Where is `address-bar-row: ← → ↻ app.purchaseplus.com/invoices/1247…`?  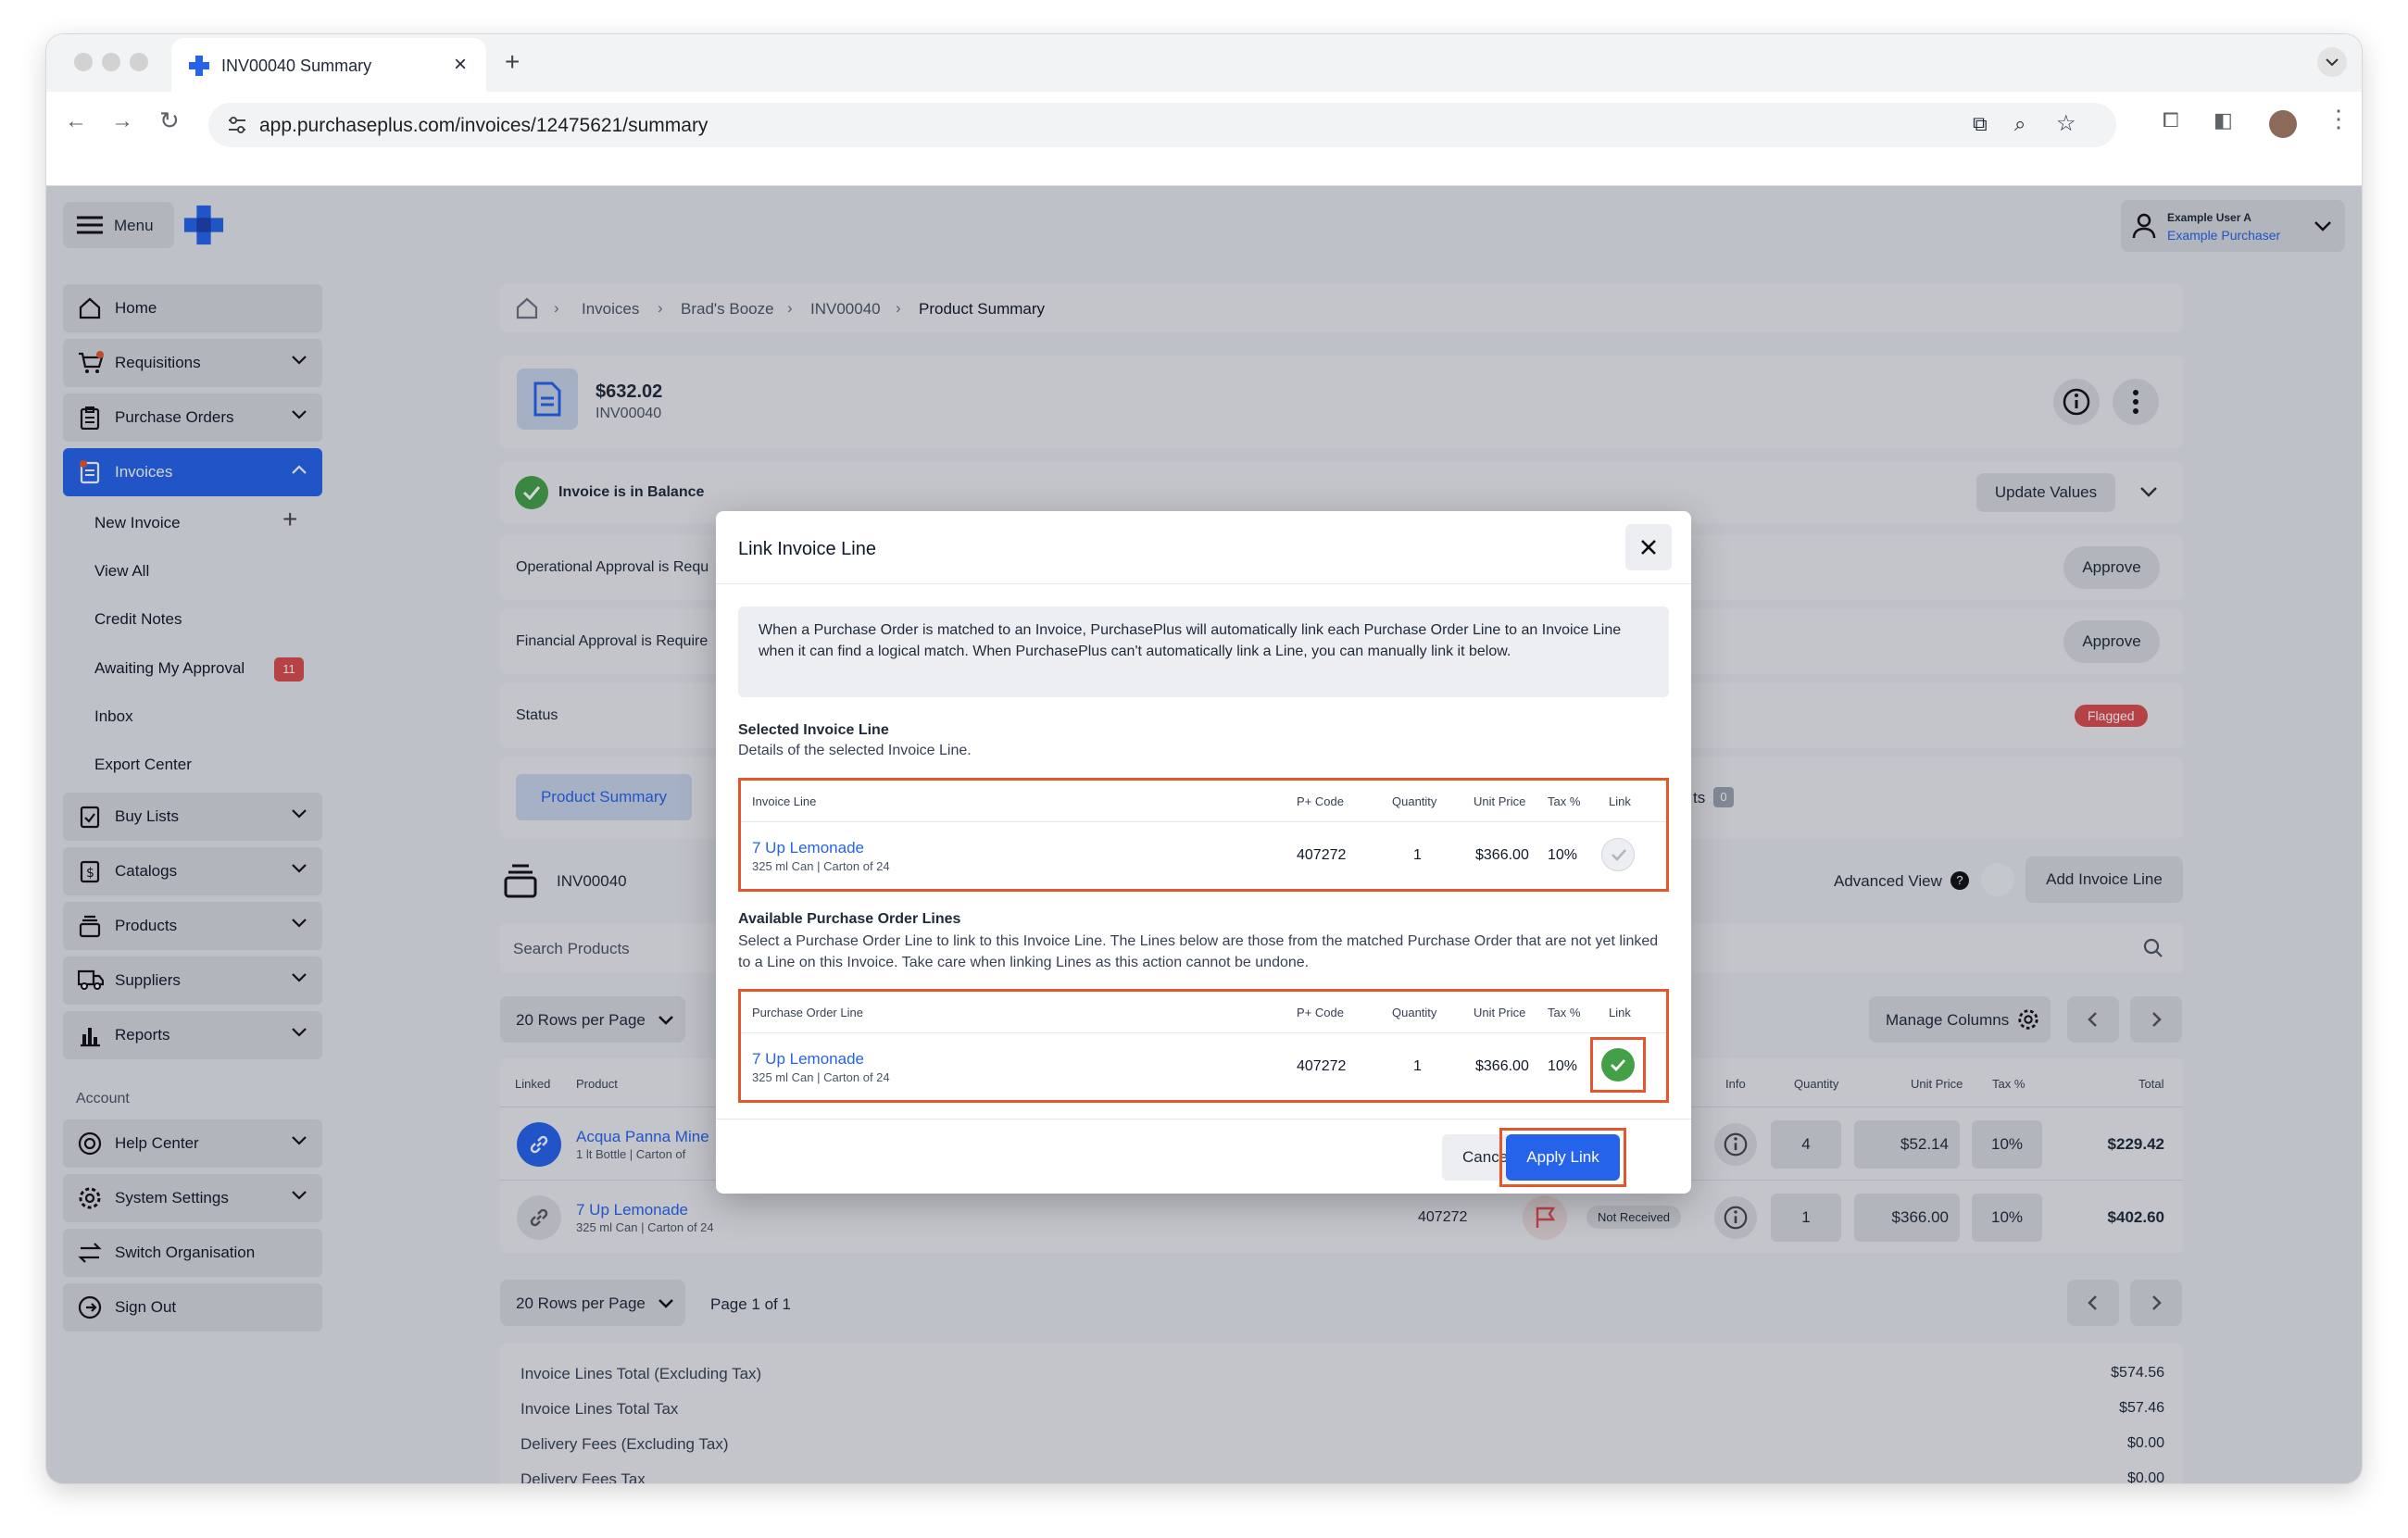
address-bar-row: ← → ↻ app.purchaseplus.com/invoices/1247… is located at coordinates (1204, 139).